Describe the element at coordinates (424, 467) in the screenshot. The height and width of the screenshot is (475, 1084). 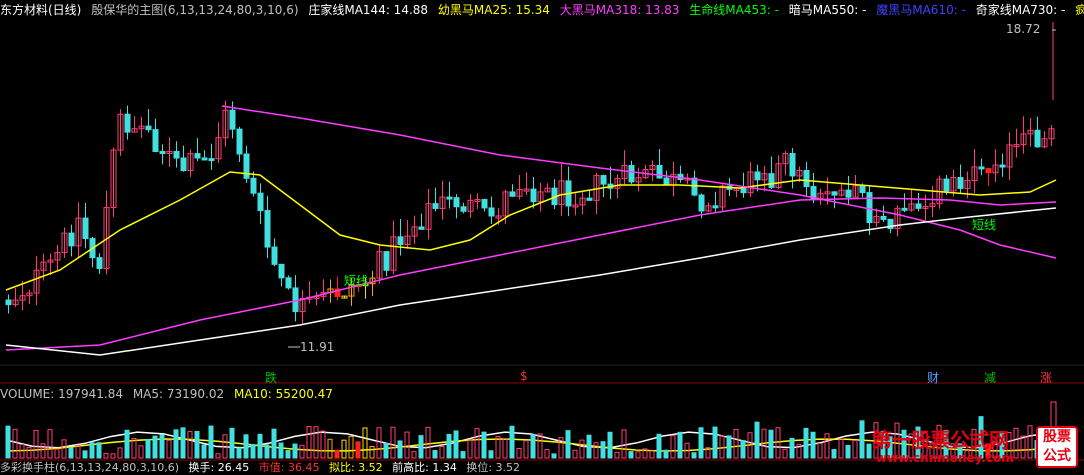
I see `turnover-item4: 前高比: 1.34` at that location.